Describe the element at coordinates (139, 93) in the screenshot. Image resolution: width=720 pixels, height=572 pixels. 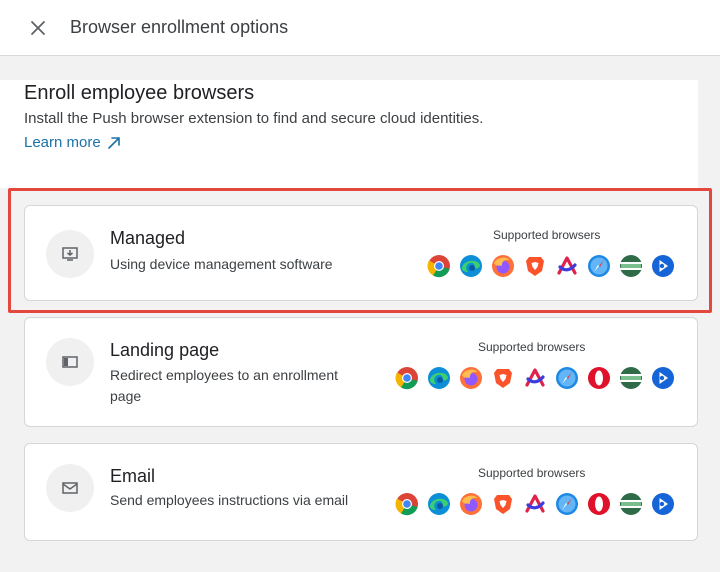
I see `intro-title: Enroll employee browsers` at that location.